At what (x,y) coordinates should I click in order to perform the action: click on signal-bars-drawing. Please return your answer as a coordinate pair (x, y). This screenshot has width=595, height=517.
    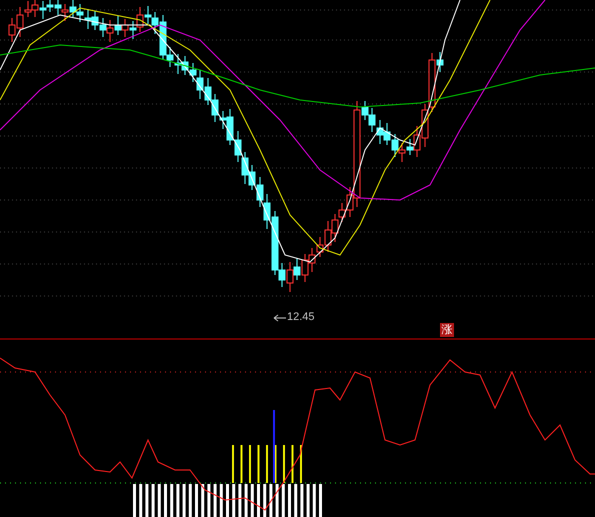
    Looking at the image, I should click on (267, 464).